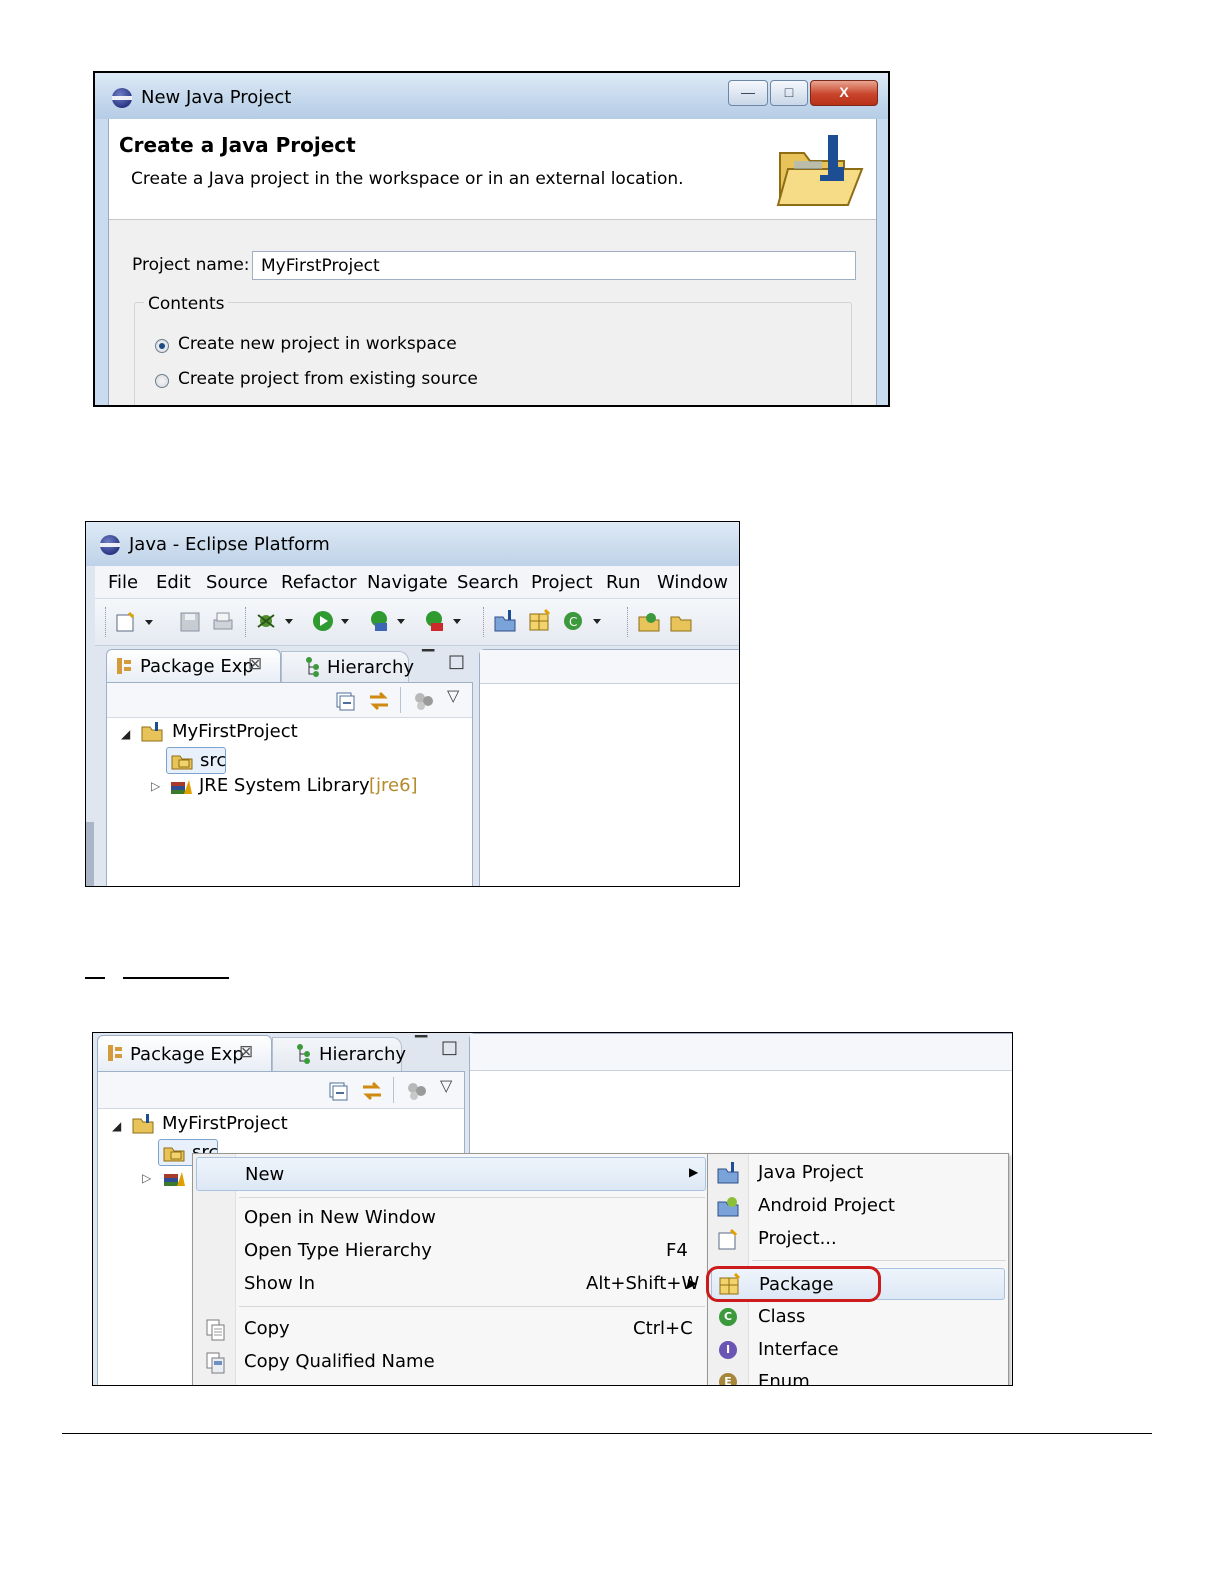  What do you see at coordinates (562, 582) in the screenshot?
I see `menu-project: Project` at bounding box center [562, 582].